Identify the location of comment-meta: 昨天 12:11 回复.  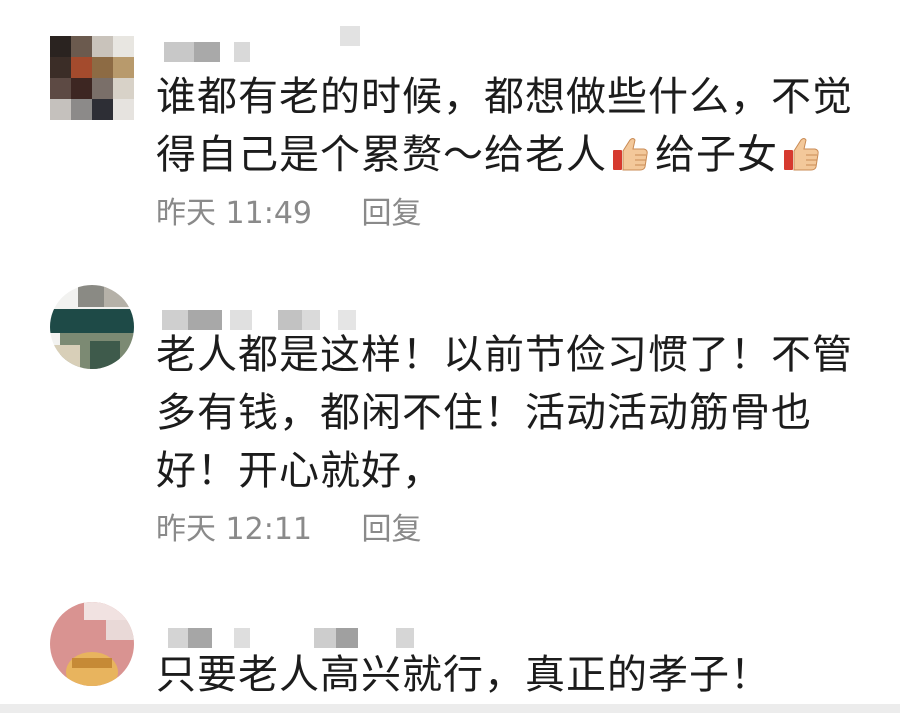
(289, 526).